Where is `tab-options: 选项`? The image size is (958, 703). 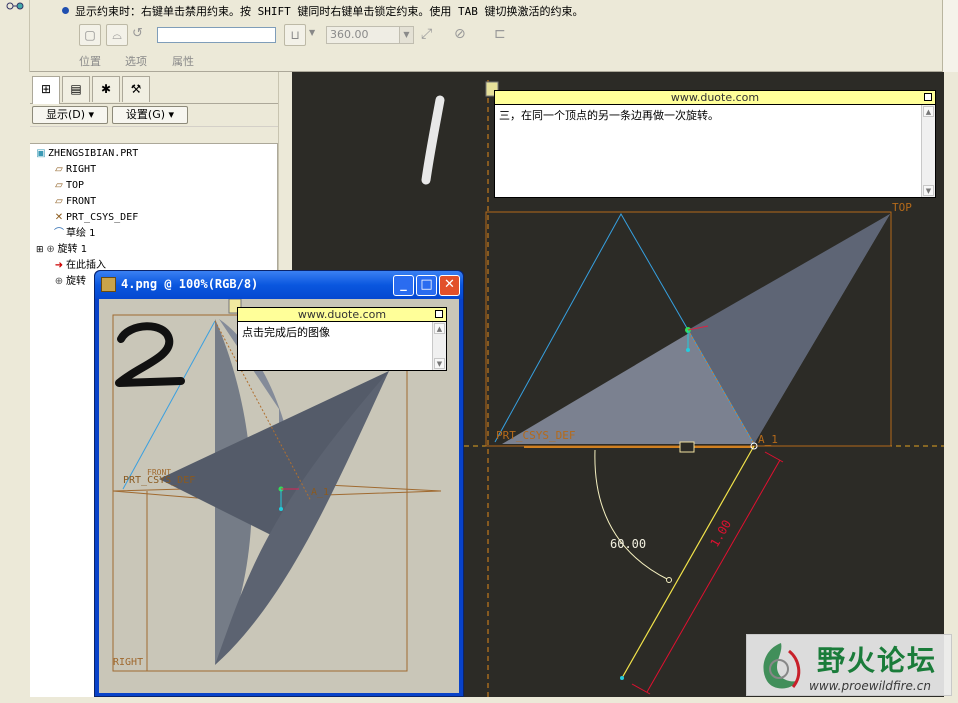
tab-options: 选项 is located at coordinates (136, 61).